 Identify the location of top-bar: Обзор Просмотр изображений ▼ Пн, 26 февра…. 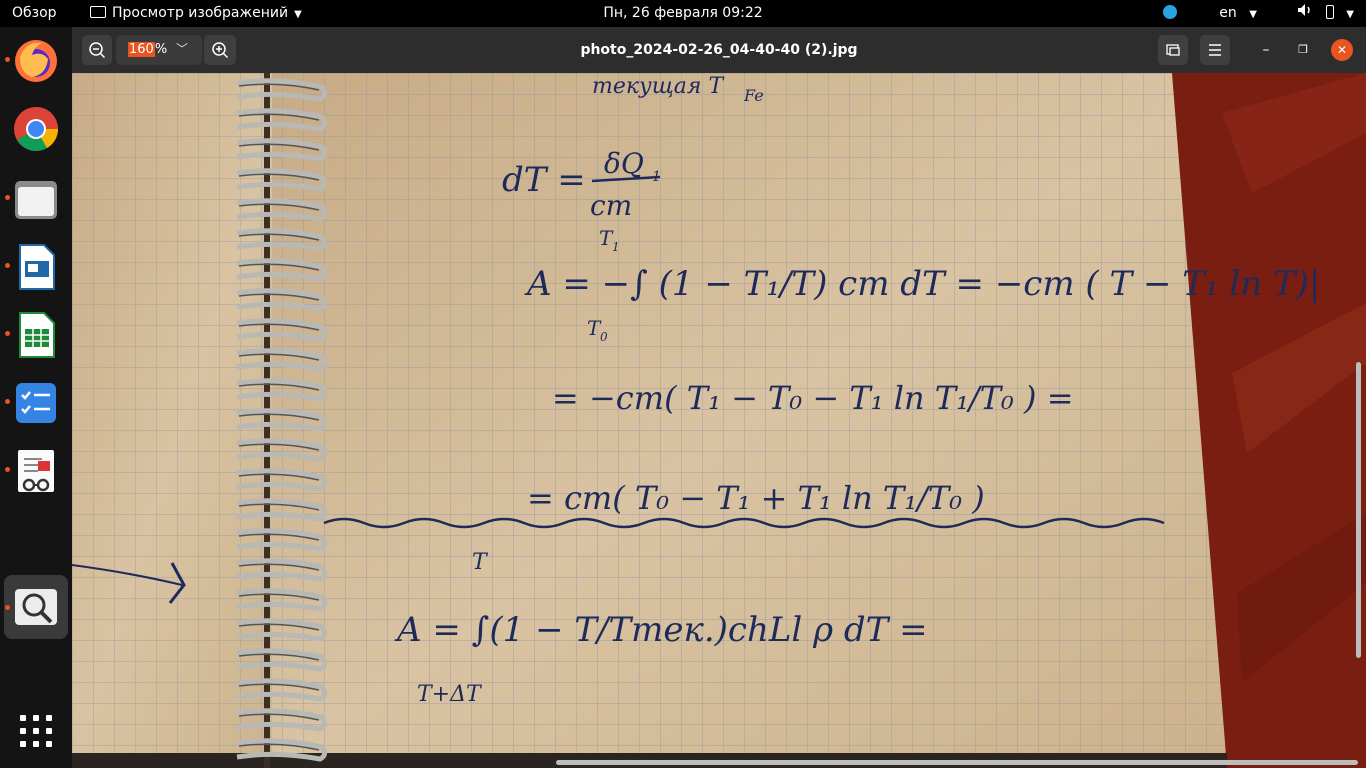
(683, 13).